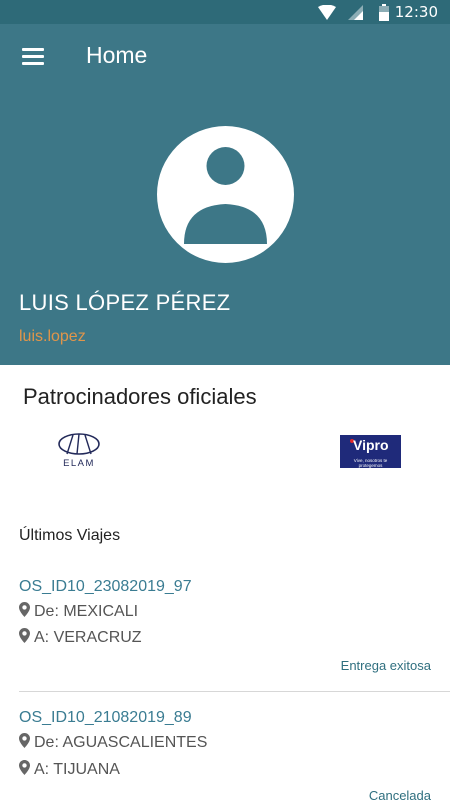  Describe the element at coordinates (225, 194) in the screenshot. I see `user-avatar-icon` at that location.